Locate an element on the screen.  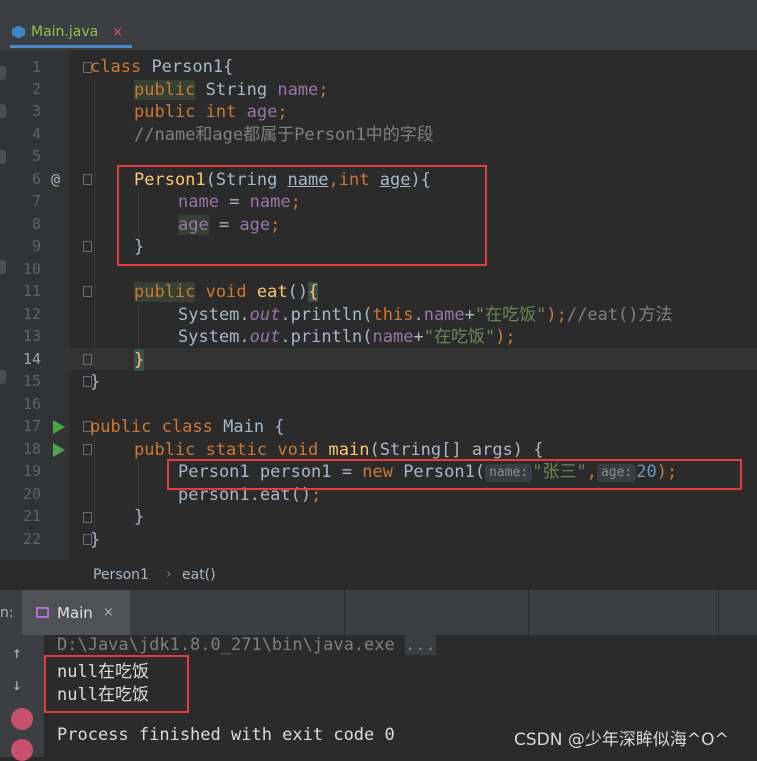
line-number: 22 is located at coordinates (31, 539).